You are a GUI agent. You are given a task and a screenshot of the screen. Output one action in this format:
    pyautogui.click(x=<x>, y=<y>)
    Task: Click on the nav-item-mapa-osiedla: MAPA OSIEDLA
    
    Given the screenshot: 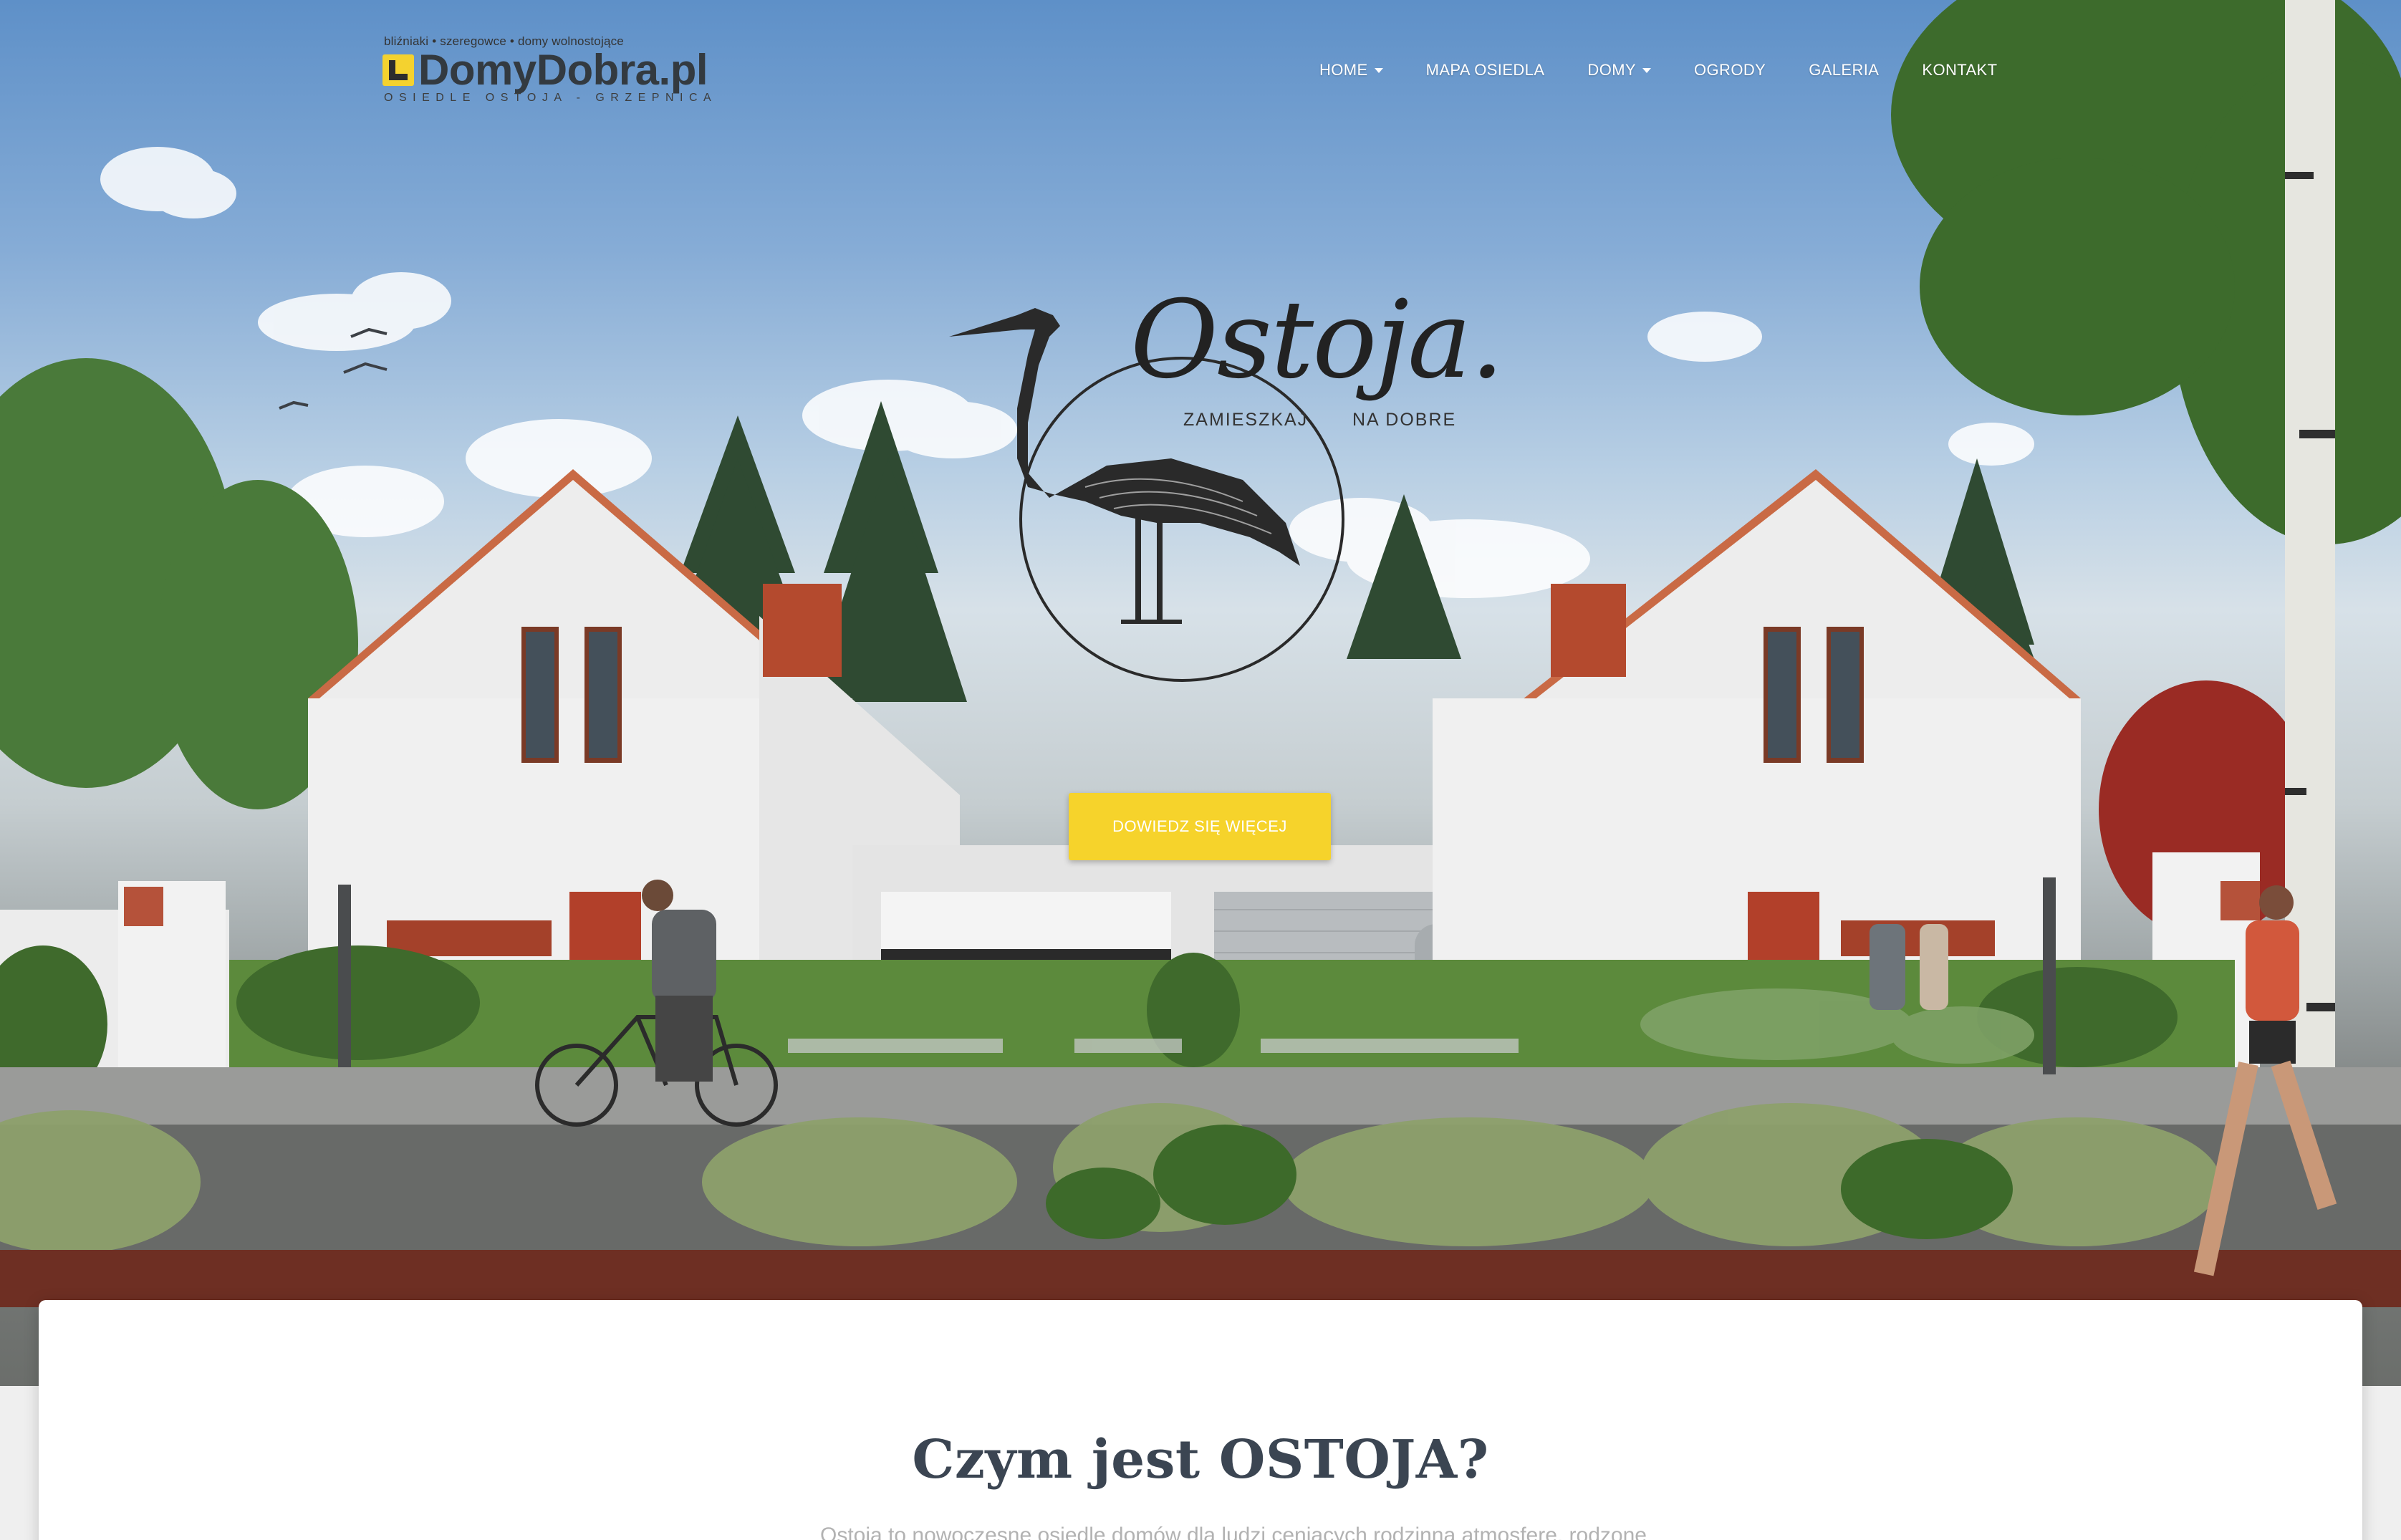 What is the action you would take?
    pyautogui.click(x=1486, y=70)
    